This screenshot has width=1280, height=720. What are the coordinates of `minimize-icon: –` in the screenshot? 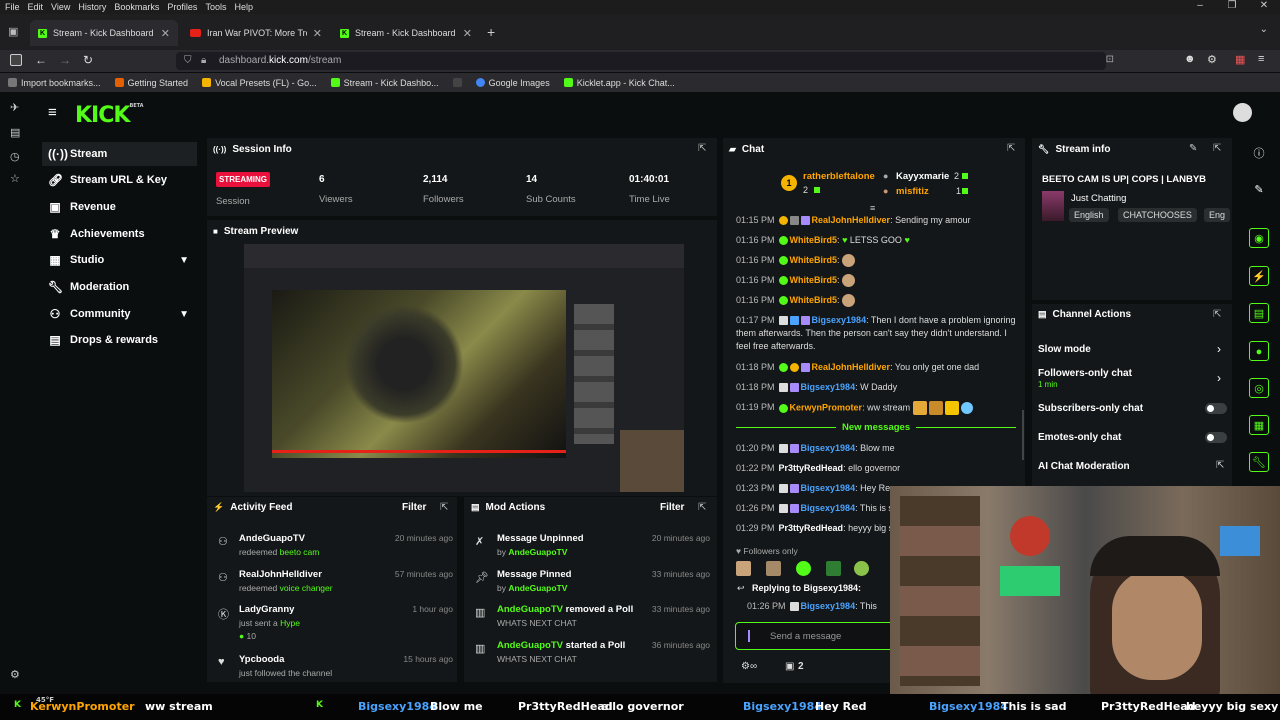 It's located at (1200, 5).